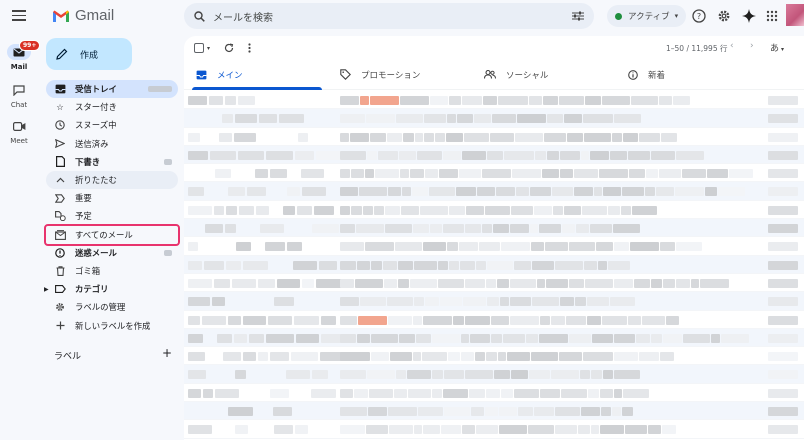  I want to click on rail-item-label: Chat, so click(19, 105).